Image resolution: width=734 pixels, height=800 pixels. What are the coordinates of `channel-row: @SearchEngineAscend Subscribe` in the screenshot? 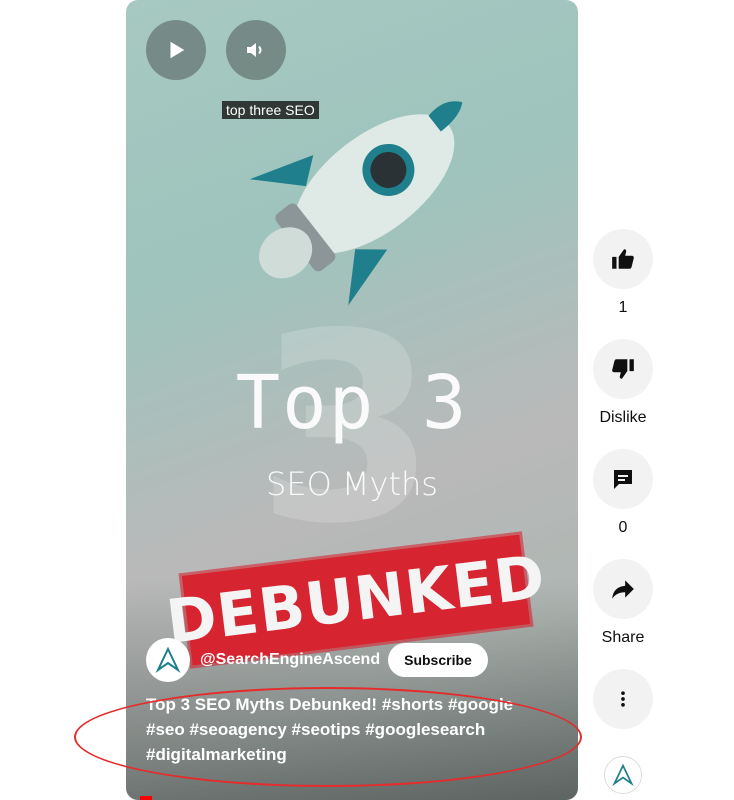 It's located at (317, 660).